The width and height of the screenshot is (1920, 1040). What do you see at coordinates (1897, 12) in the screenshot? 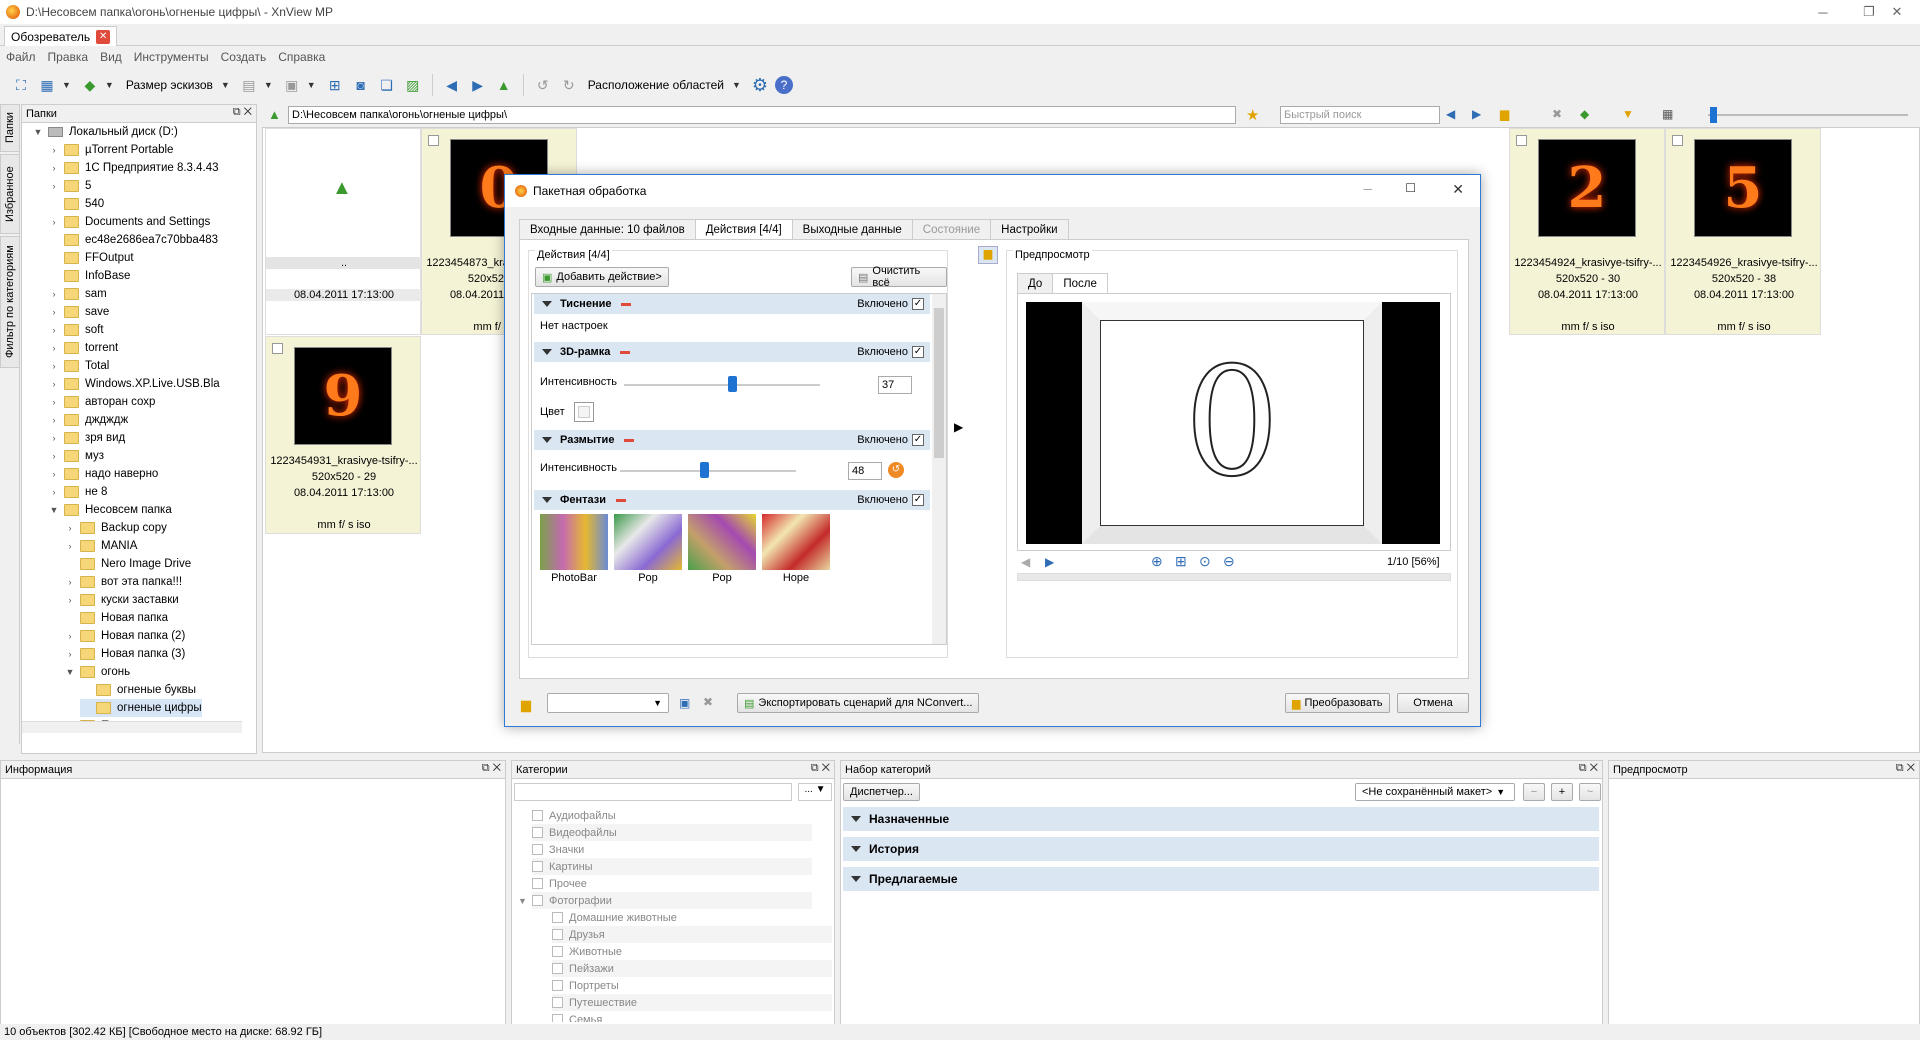
I see `close-button: ✕` at bounding box center [1897, 12].